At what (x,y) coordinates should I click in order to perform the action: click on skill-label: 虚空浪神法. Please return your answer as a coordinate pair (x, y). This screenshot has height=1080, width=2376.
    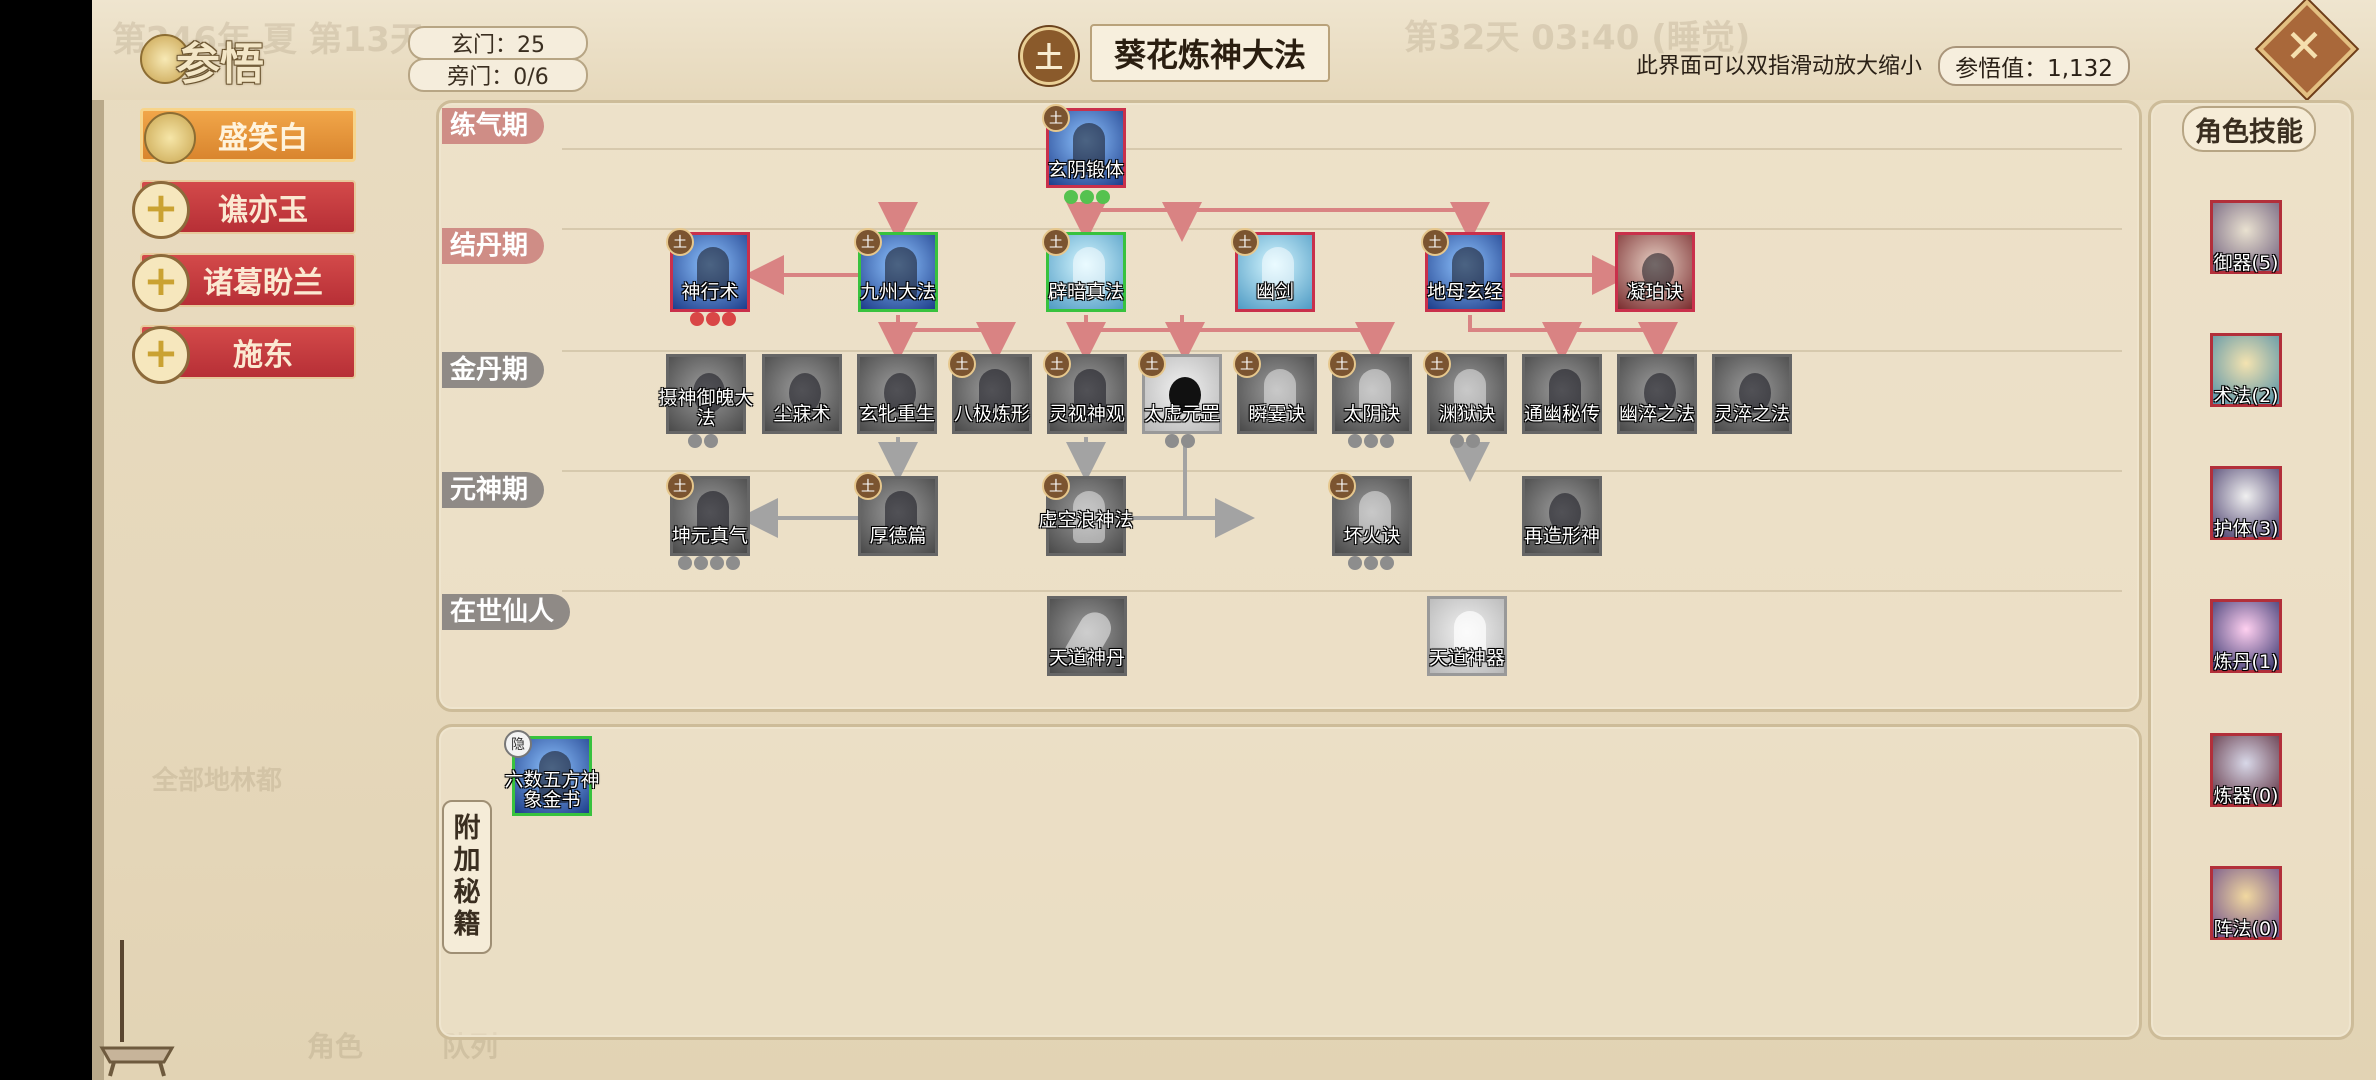
    Looking at the image, I should click on (1086, 520).